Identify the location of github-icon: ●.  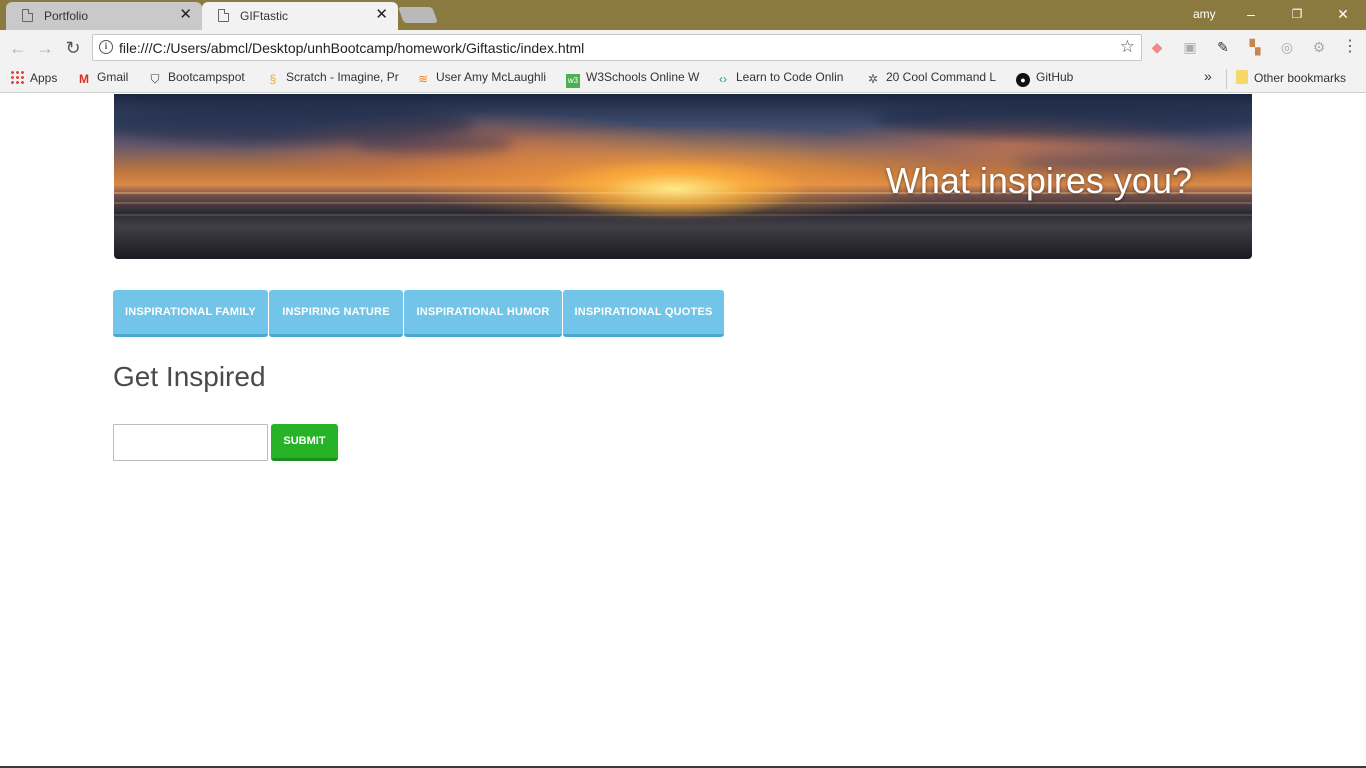
(1023, 80).